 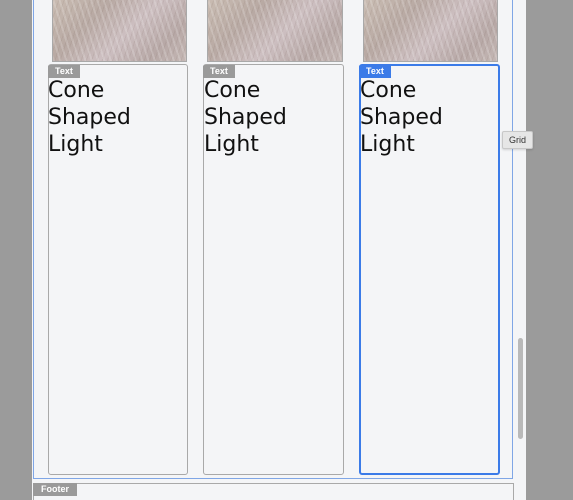 I want to click on scrollbar-thumb, so click(x=520, y=388).